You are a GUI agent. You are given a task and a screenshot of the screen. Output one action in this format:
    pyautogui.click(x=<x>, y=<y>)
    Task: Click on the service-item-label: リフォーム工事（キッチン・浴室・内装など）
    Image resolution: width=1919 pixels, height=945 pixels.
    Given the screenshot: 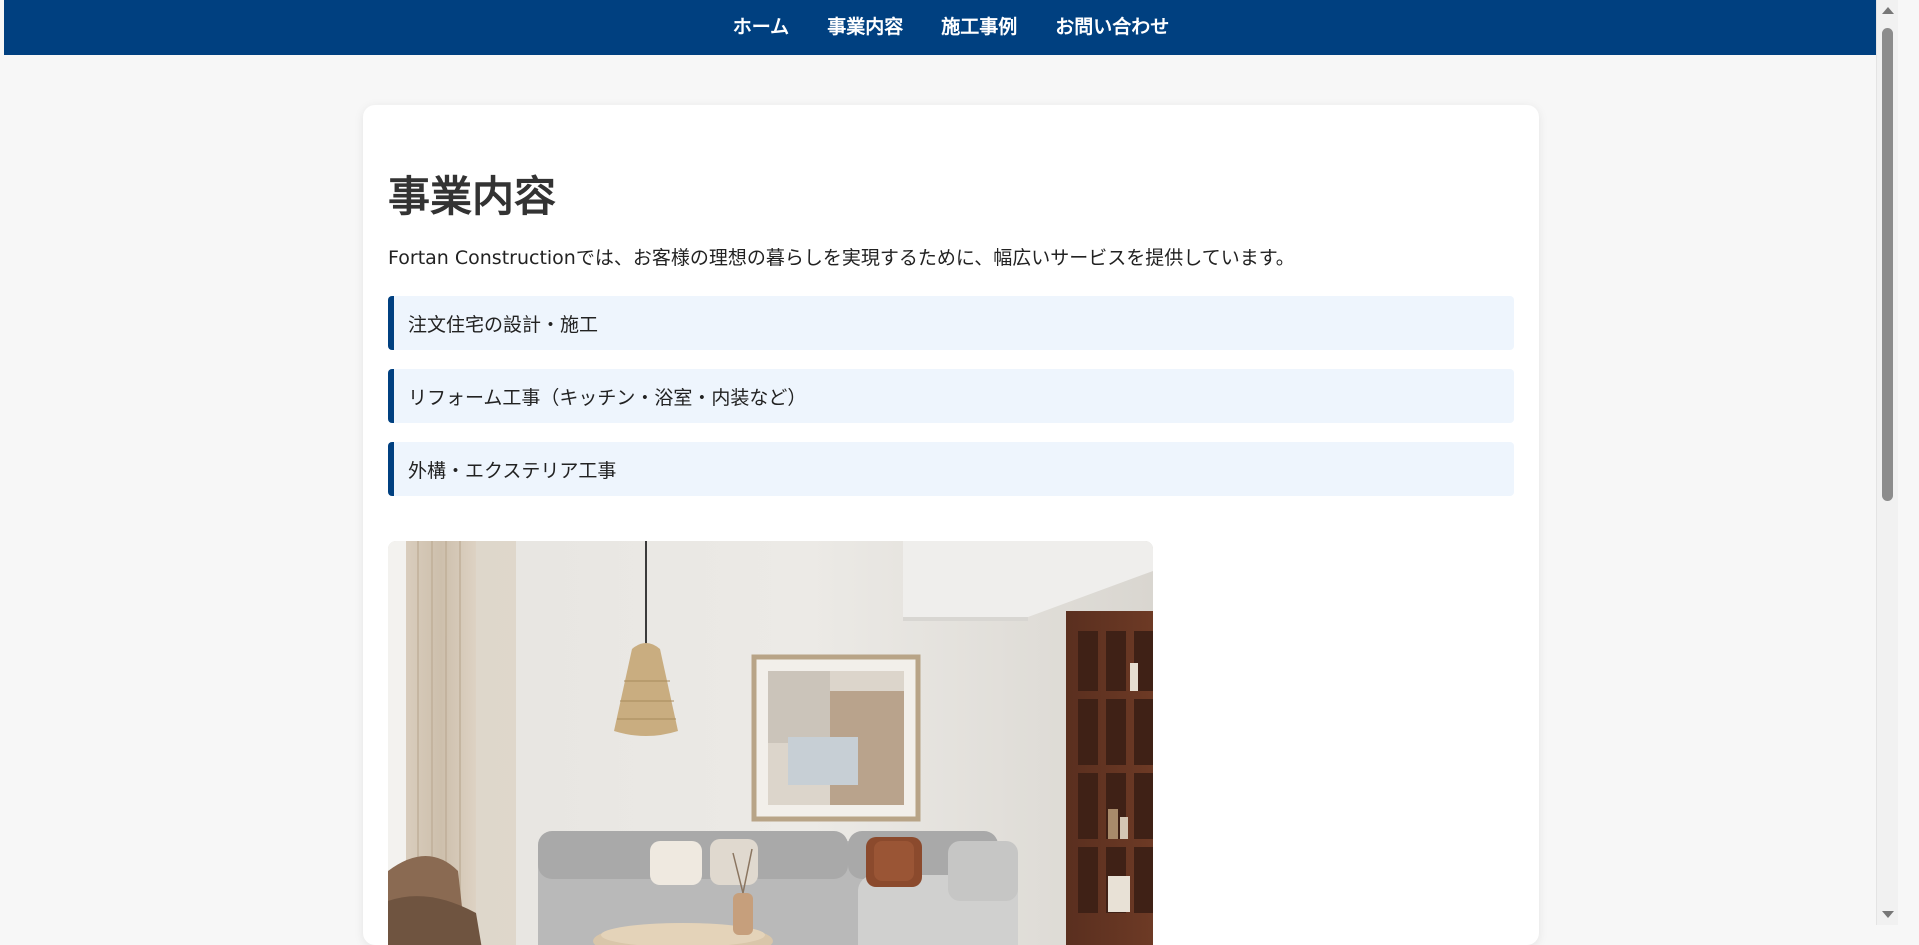 What is the action you would take?
    pyautogui.click(x=607, y=397)
    